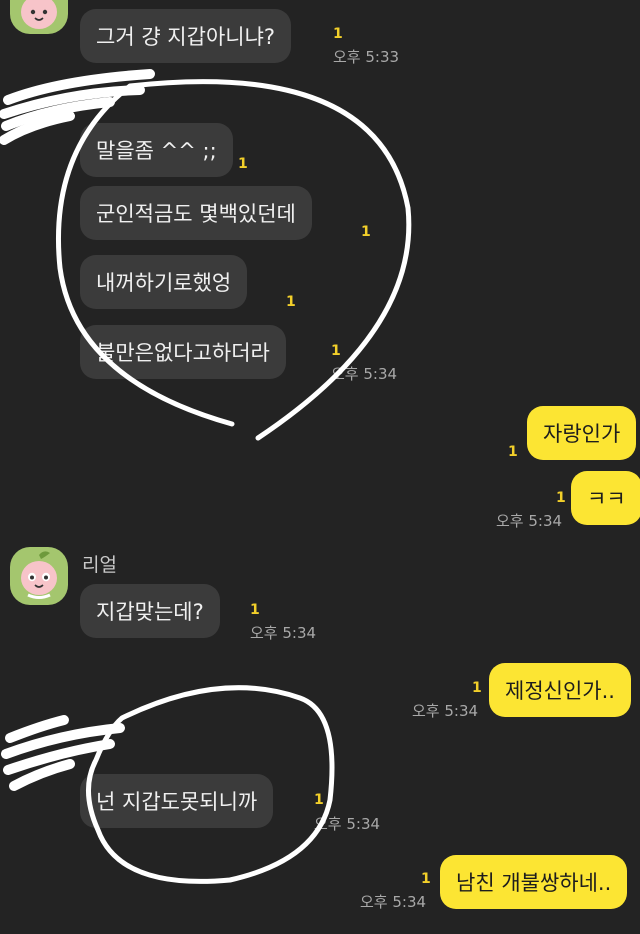  I want to click on message-text: 남친 개불쌍하네.., so click(534, 883).